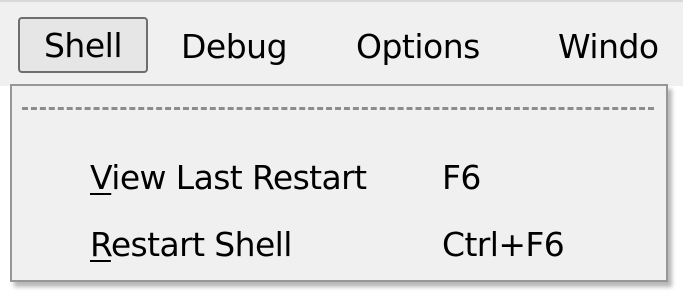 This screenshot has width=683, height=293. I want to click on tearoff-separator, so click(338, 108).